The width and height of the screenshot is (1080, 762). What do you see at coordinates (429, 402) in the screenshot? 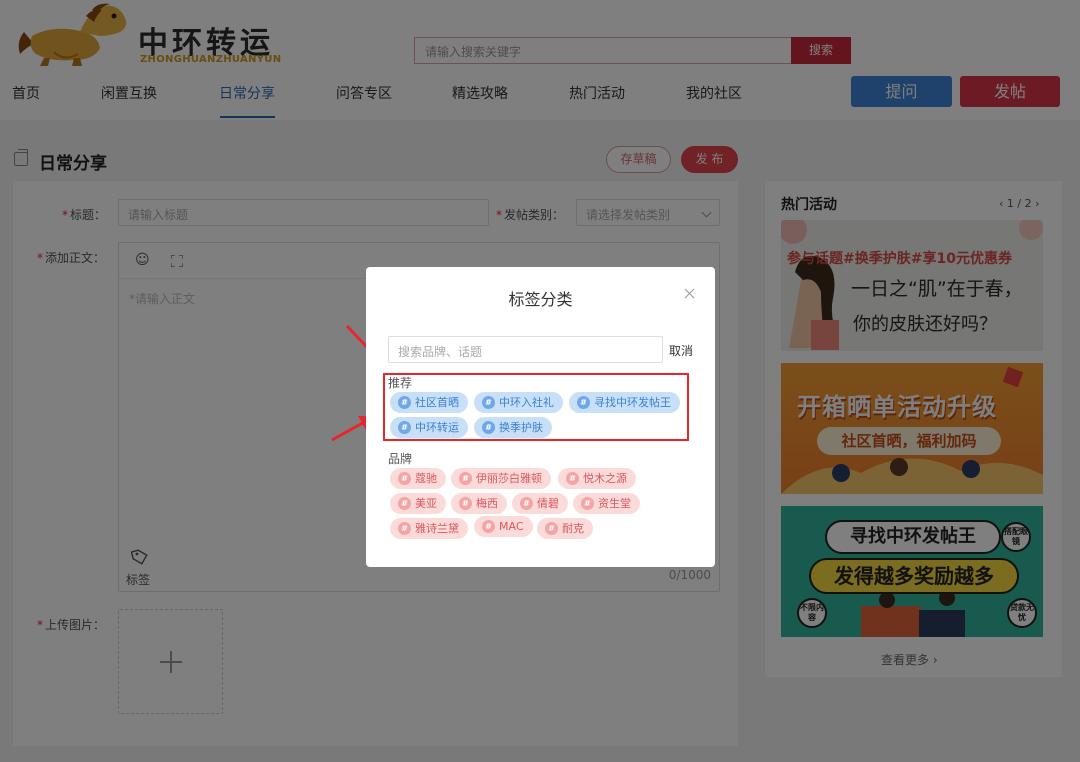
I see `tag-chip: # 社区首晒` at bounding box center [429, 402].